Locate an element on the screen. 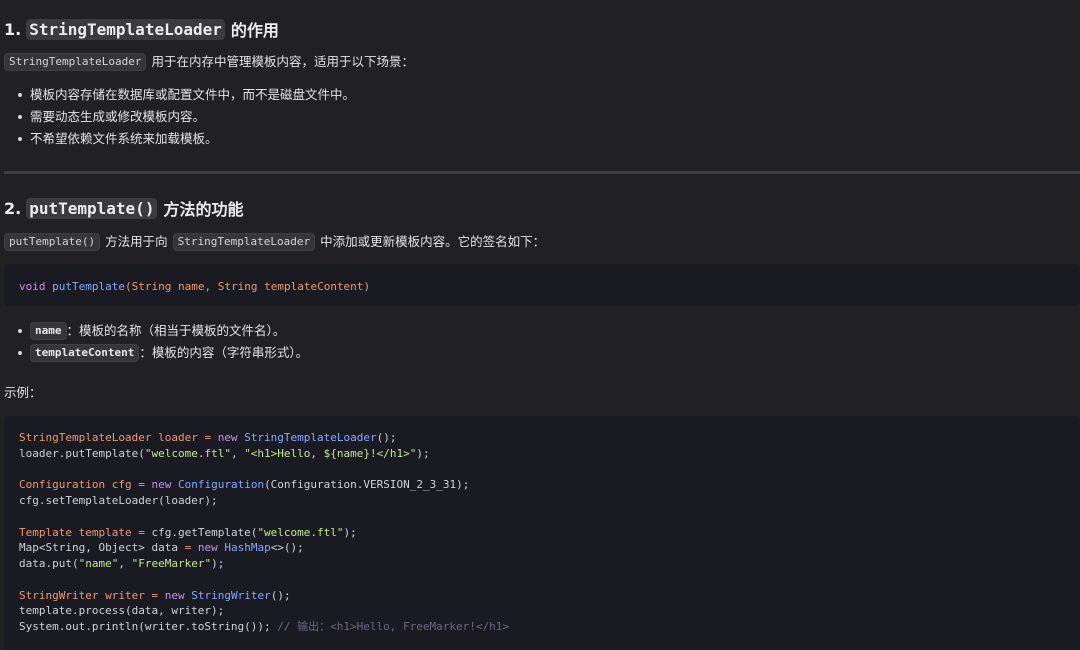  section-2-heading: 2. putTemplate() 方法的功能 is located at coordinates (123, 208).